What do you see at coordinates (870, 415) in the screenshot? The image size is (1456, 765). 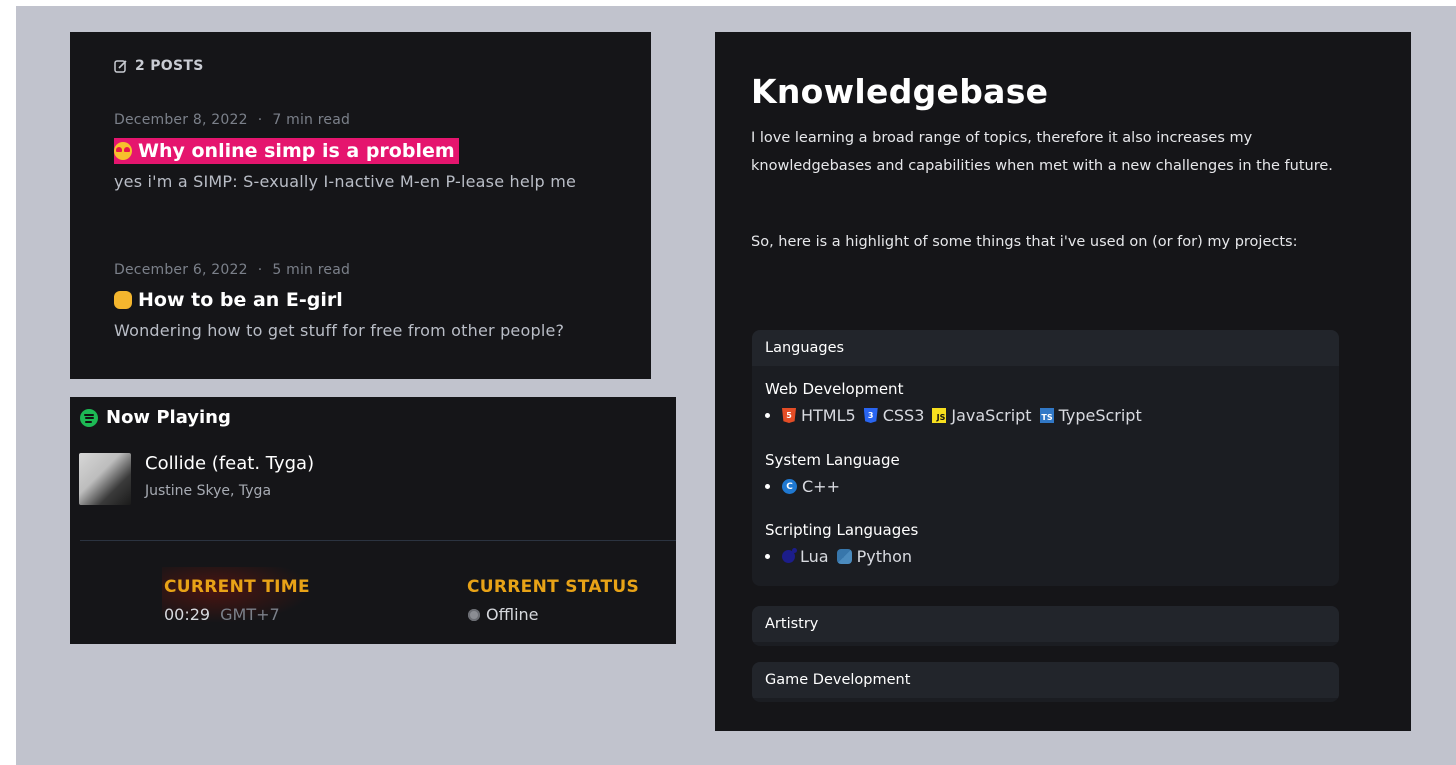 I see `css3-icon: 3` at bounding box center [870, 415].